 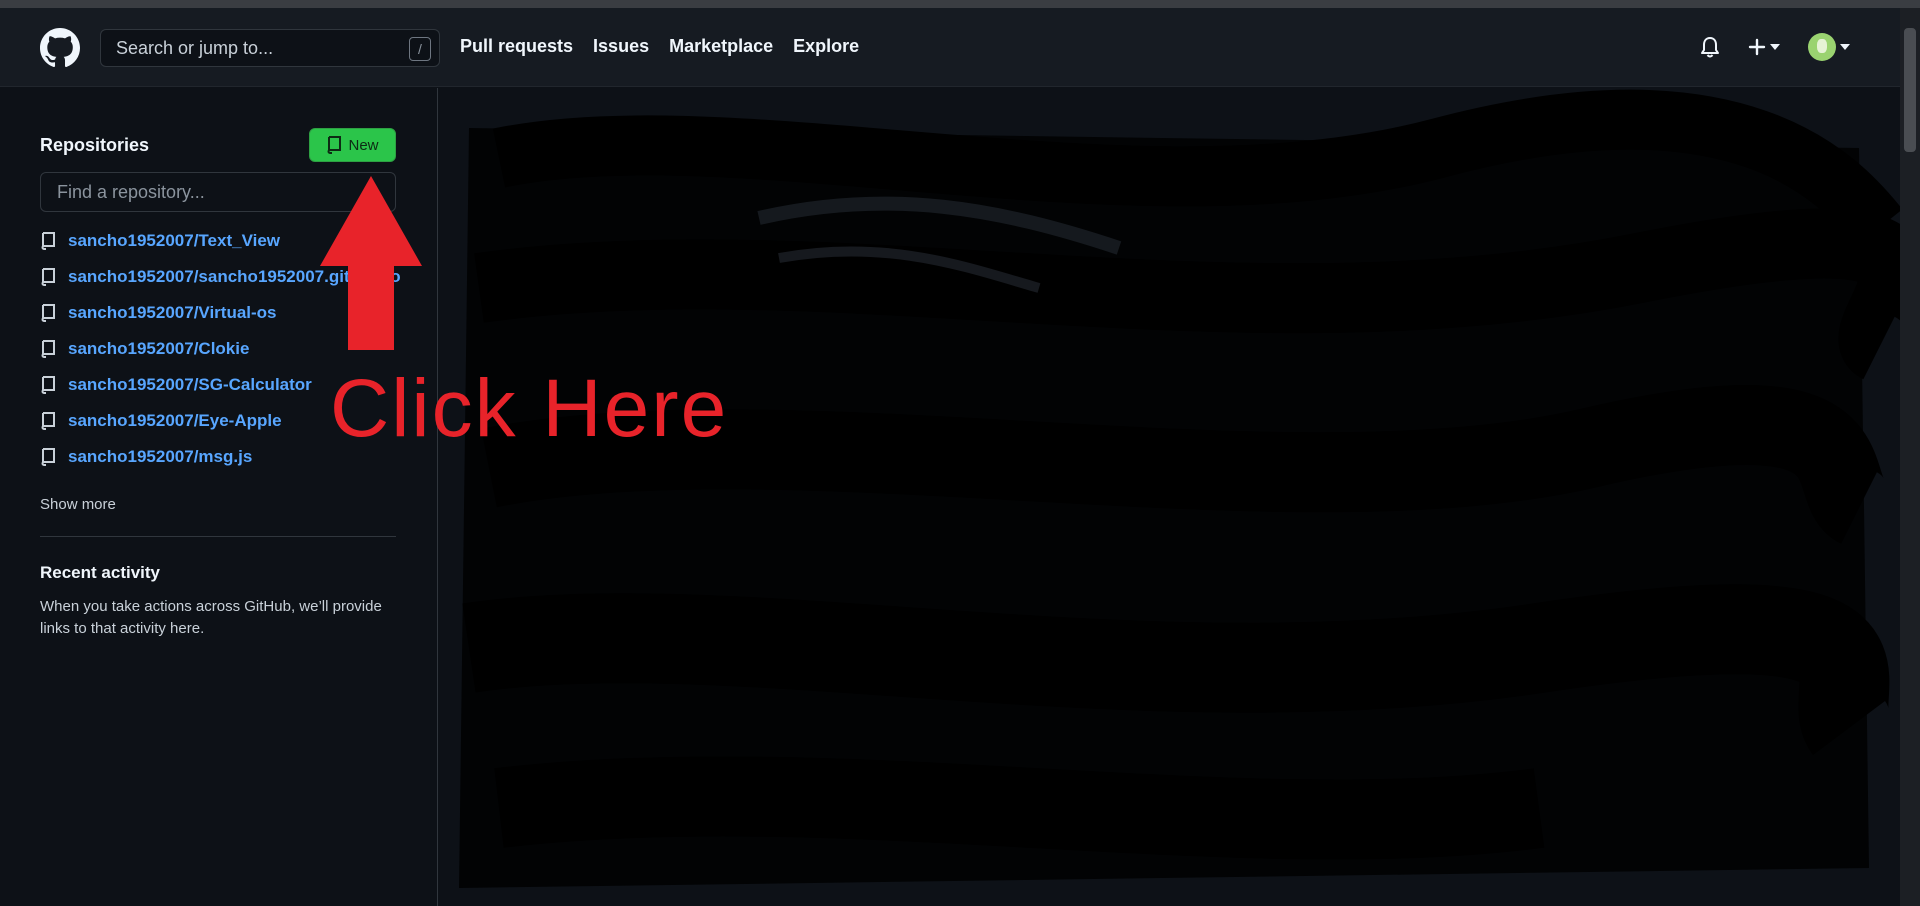 I want to click on divider, so click(x=218, y=536).